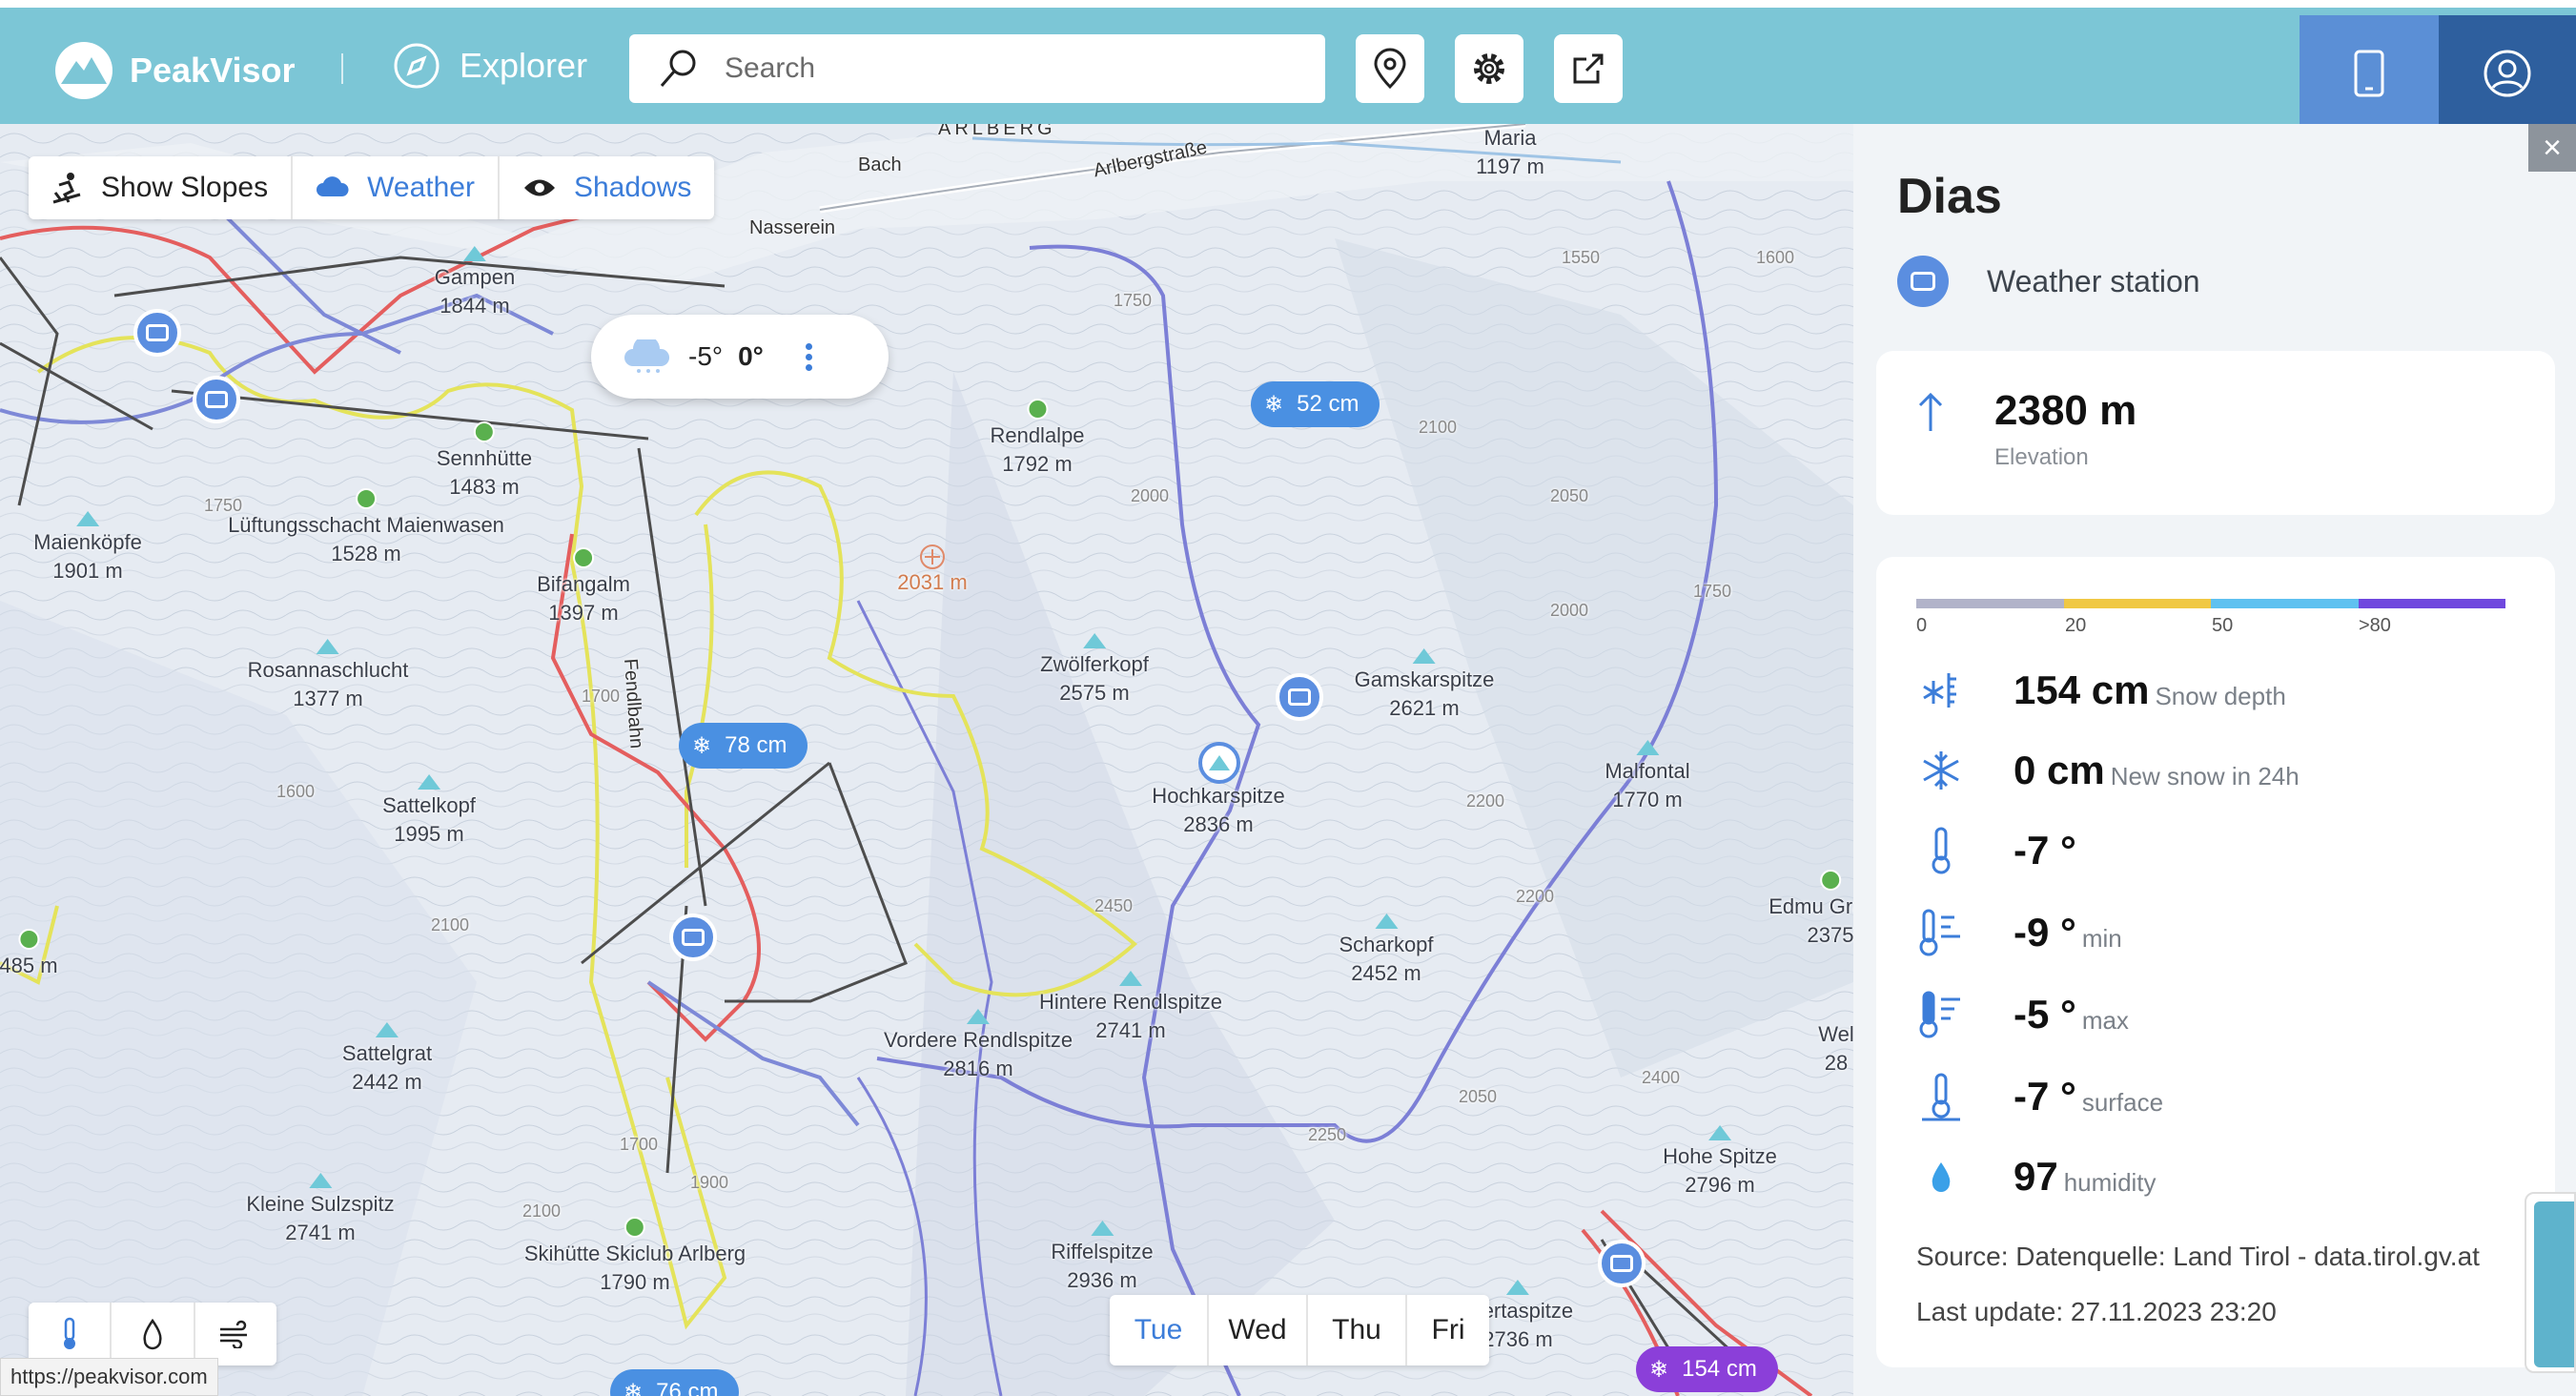 This screenshot has width=2576, height=1396. Describe the element at coordinates (1315, 404) in the screenshot. I see `snow-depth-badge: ❄ 52 cm` at that location.